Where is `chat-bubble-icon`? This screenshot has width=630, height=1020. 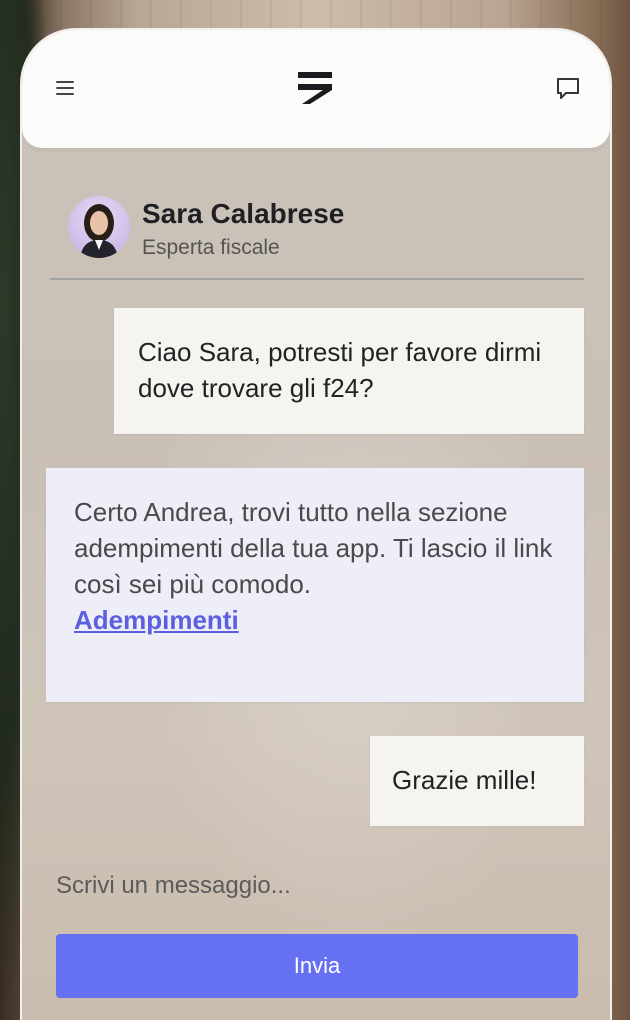
chat-bubble-icon is located at coordinates (568, 88).